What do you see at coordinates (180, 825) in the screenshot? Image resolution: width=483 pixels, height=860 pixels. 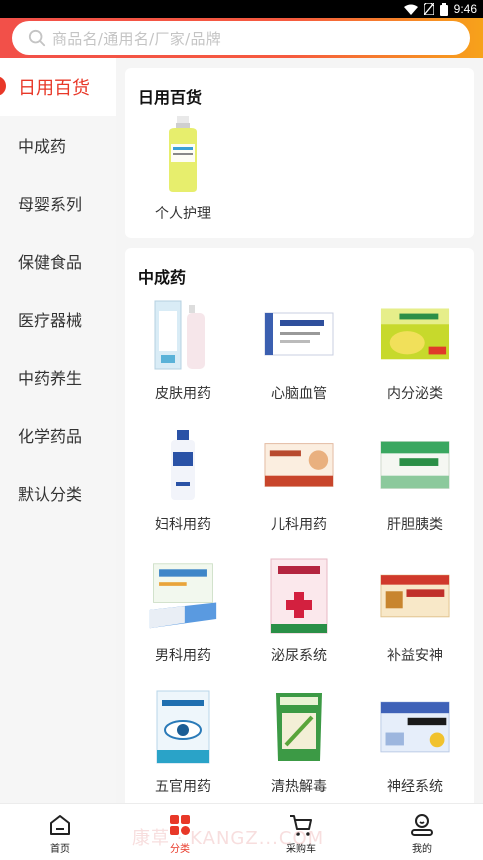 I see `category-icon` at bounding box center [180, 825].